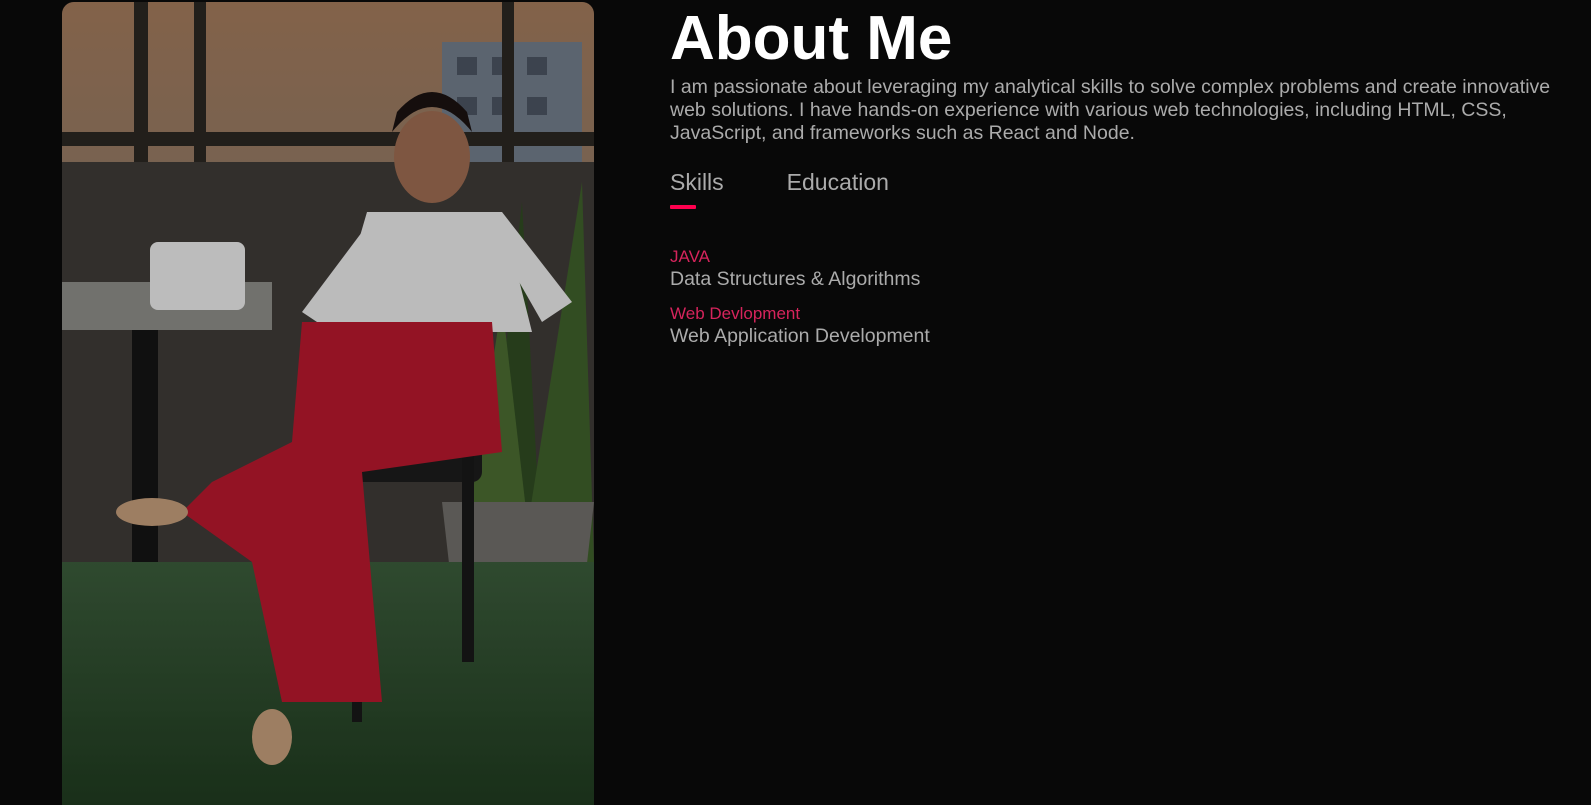 The image size is (1591, 805). I want to click on tab-skills: Skills, so click(697, 189).